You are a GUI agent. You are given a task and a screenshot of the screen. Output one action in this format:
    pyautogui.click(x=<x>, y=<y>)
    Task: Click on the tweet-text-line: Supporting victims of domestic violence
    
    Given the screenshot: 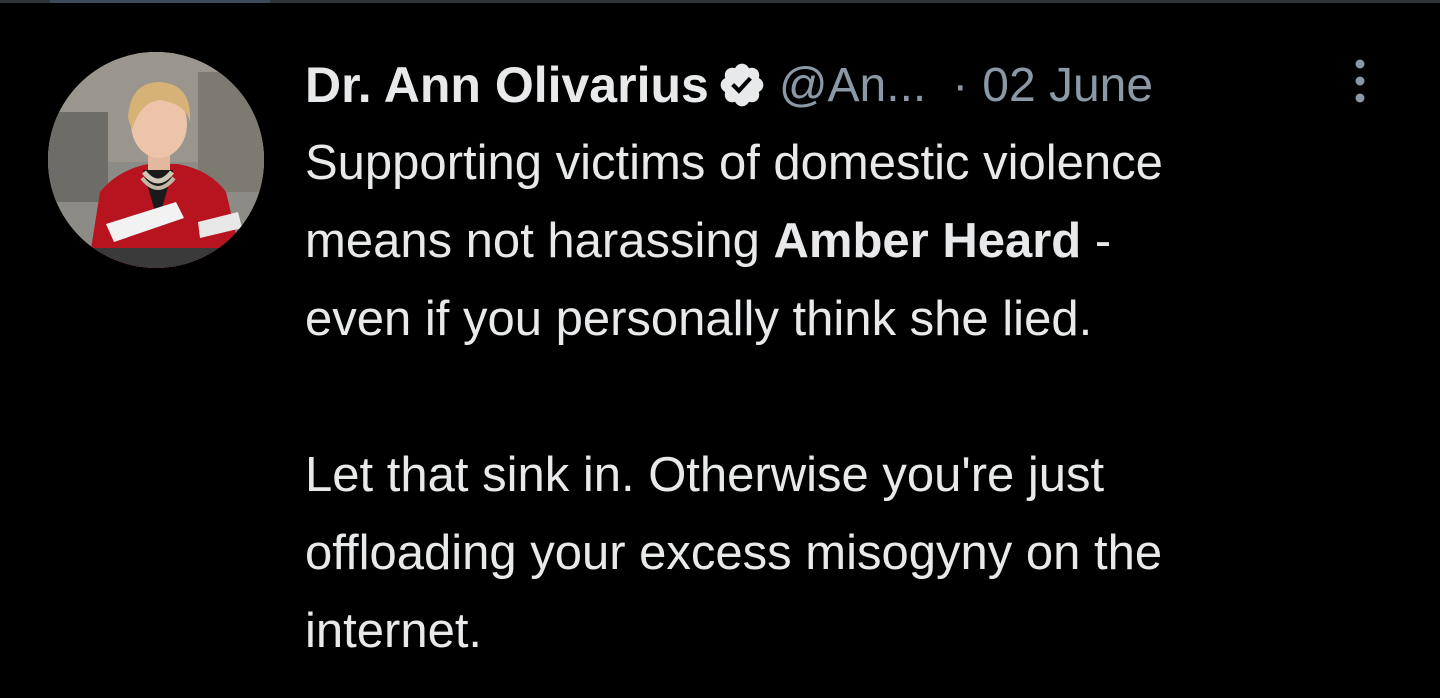 What is the action you would take?
    pyautogui.click(x=734, y=163)
    